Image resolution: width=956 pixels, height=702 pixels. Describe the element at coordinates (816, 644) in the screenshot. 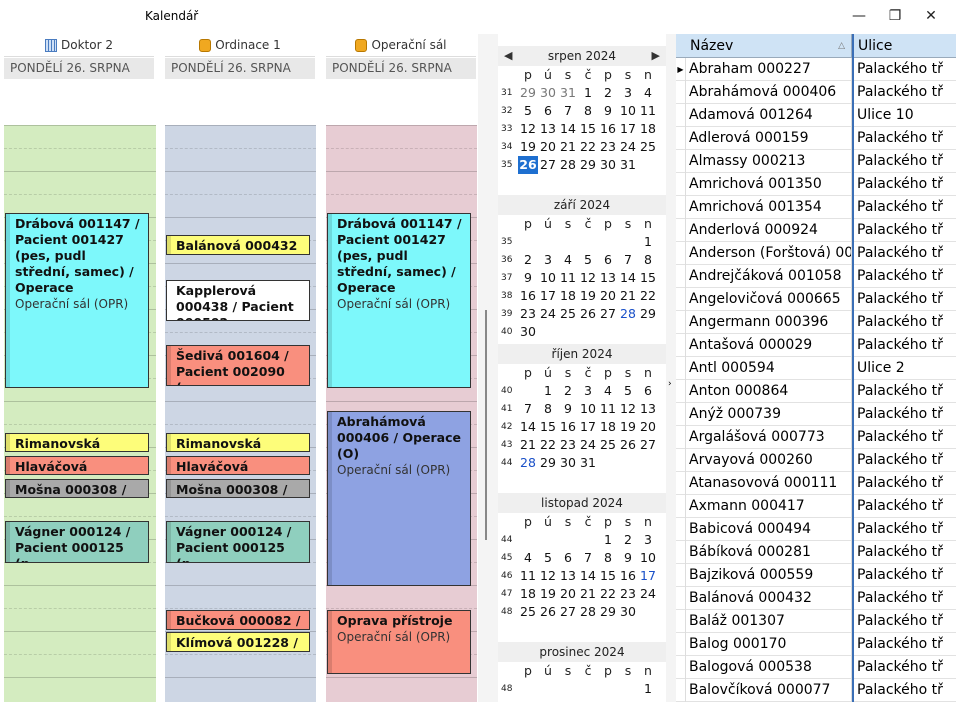

I see `table-row: Balog 000170 Palackého tř` at that location.